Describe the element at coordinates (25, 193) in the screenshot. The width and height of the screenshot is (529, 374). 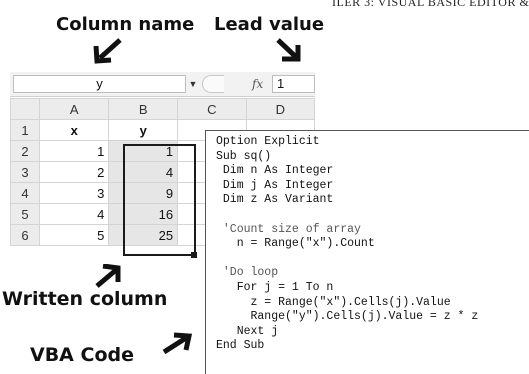
I see `row-header: 4` at that location.